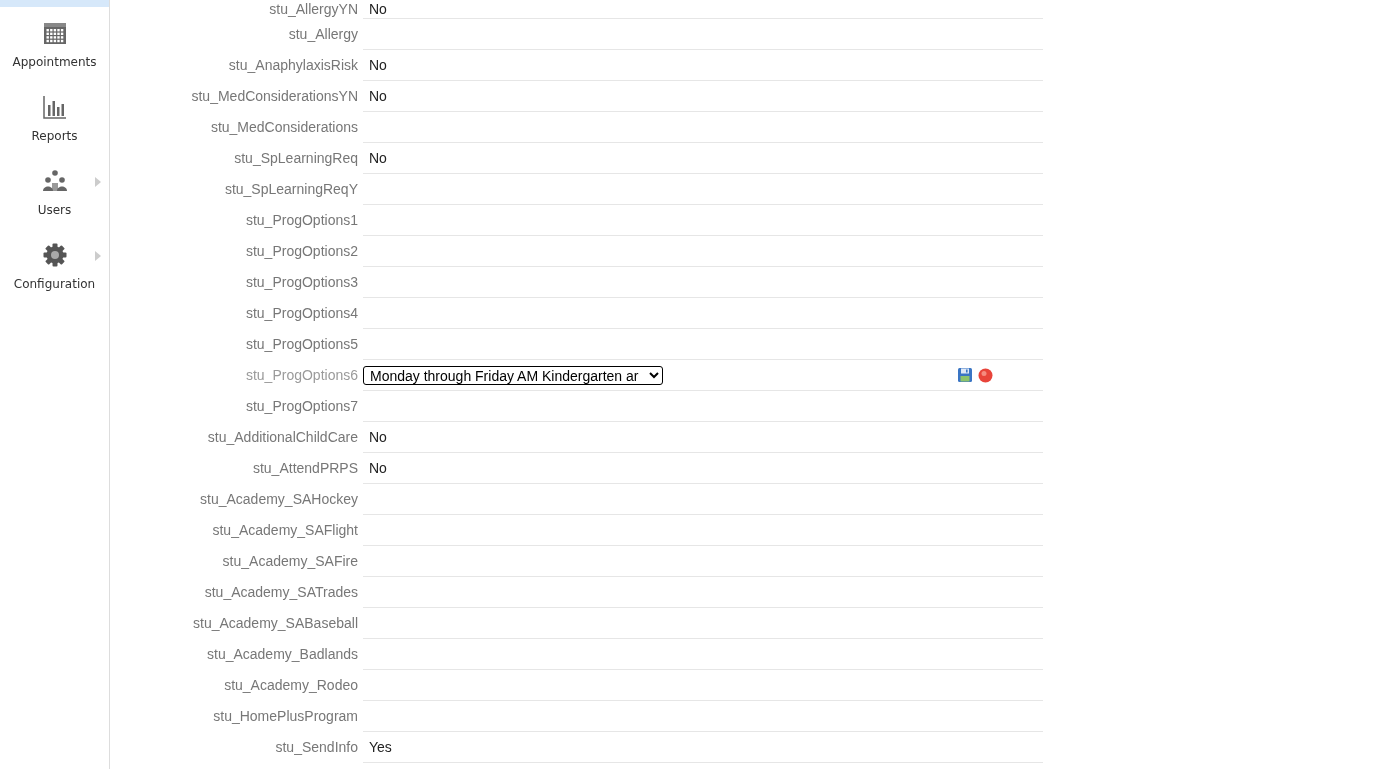  Describe the element at coordinates (284, 127) in the screenshot. I see `field-label: stu_MedConsiderations` at that location.